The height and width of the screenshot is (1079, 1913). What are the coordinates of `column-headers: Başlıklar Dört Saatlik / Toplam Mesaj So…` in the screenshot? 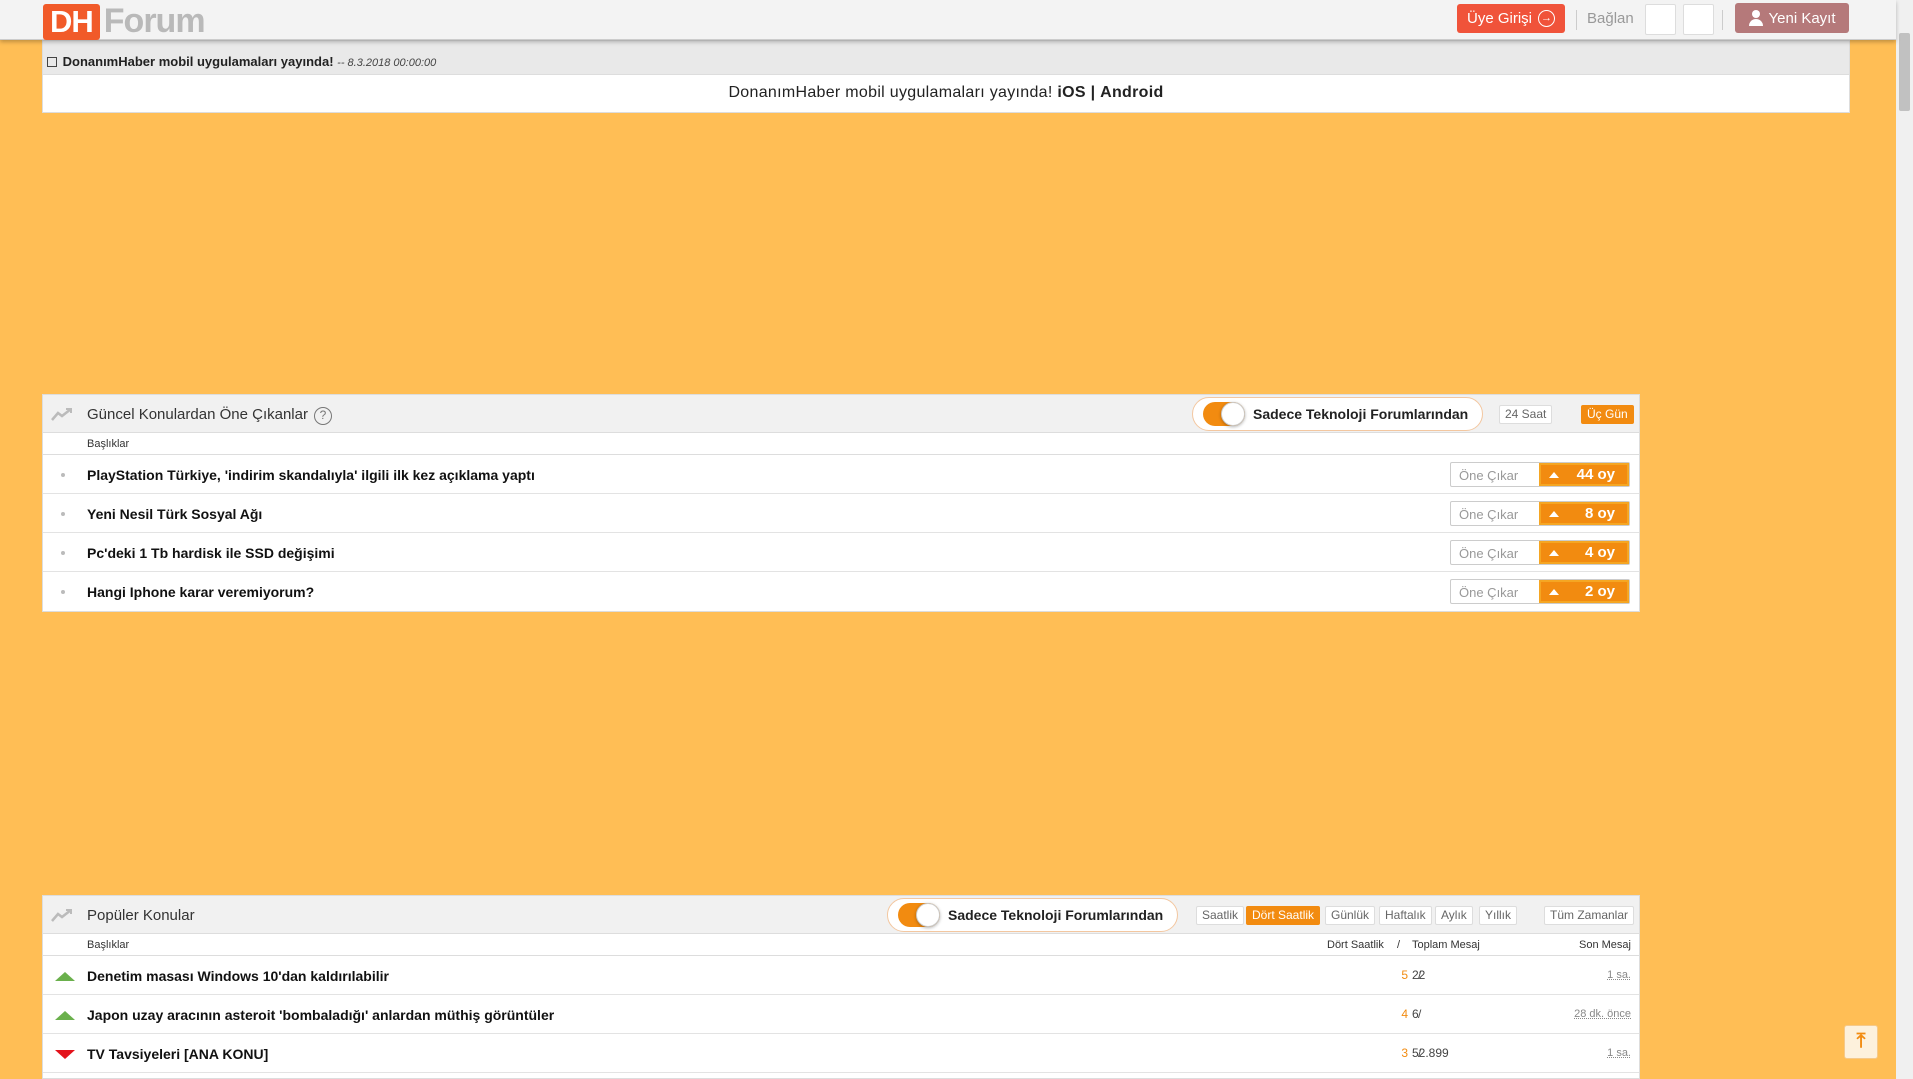 It's located at (841, 945).